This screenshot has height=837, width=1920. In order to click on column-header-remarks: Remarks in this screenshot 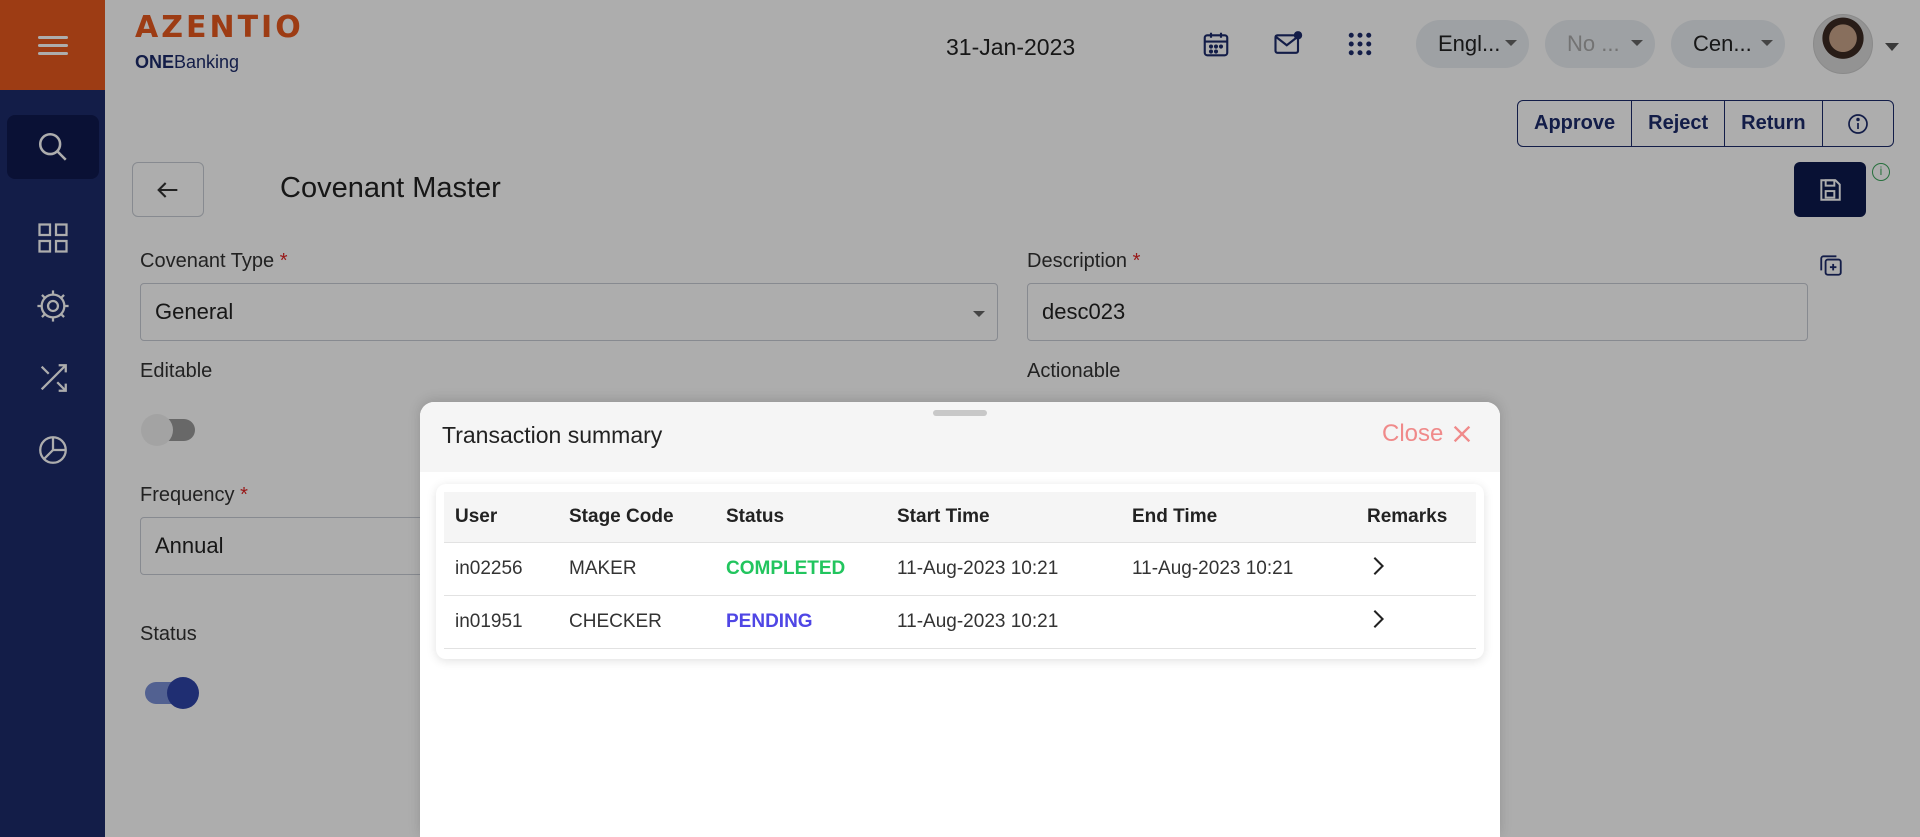, I will do `click(1416, 517)`.